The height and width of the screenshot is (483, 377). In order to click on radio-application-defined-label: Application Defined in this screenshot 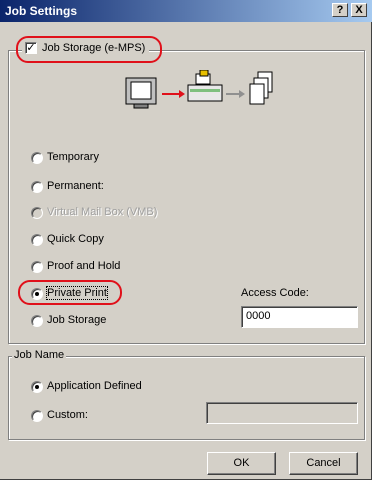, I will do `click(94, 386)`.